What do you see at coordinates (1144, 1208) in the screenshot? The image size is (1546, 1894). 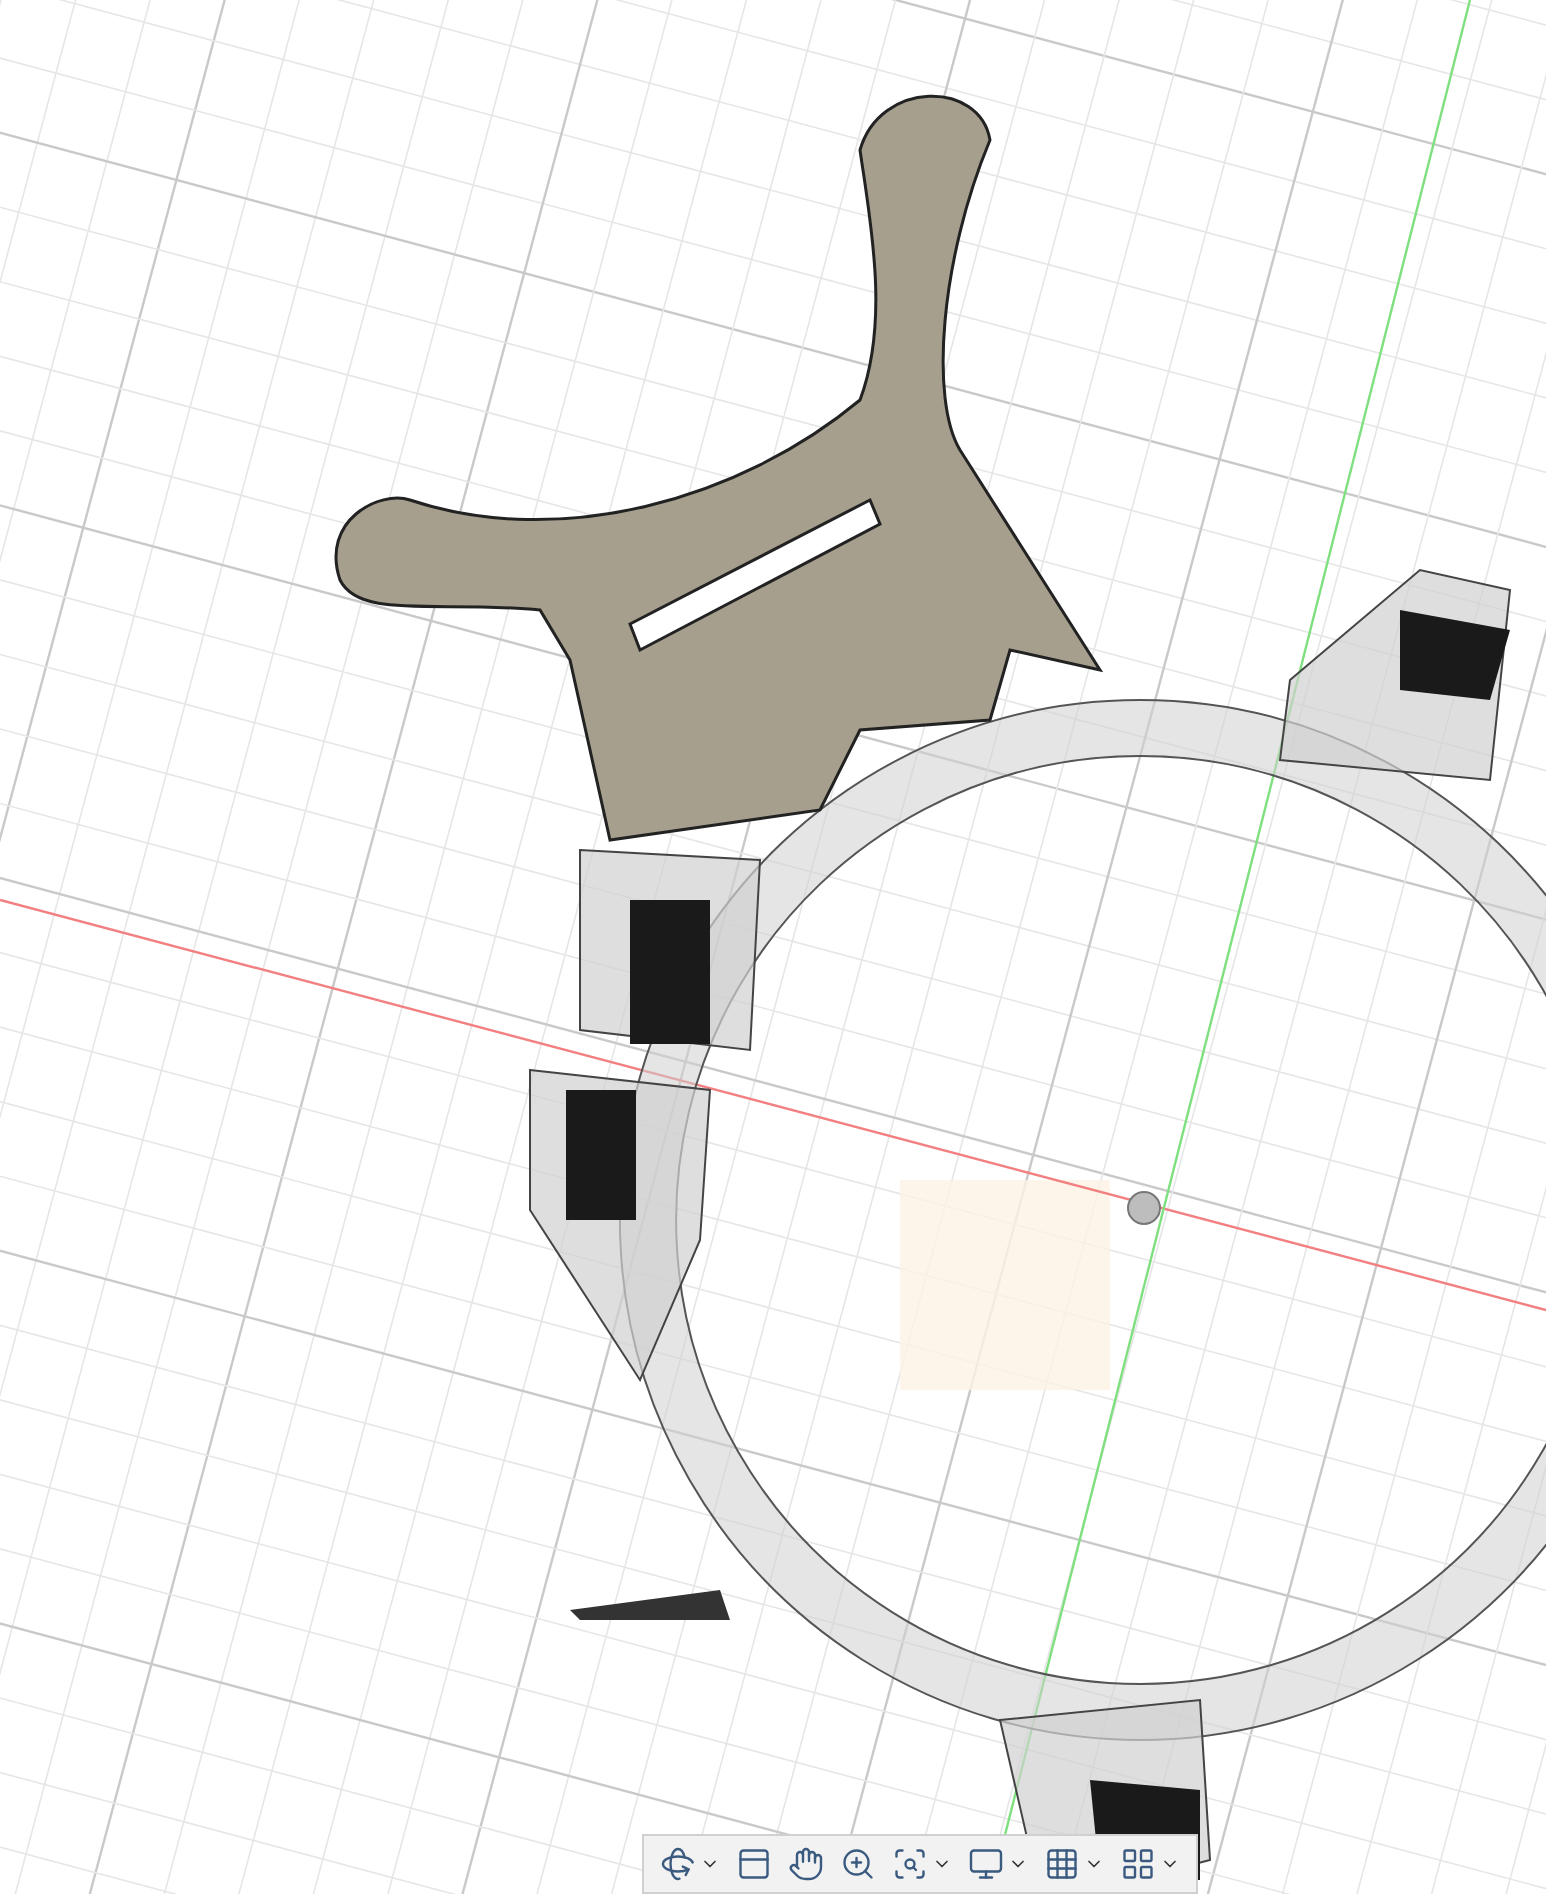 I see `origin-point-icon` at bounding box center [1144, 1208].